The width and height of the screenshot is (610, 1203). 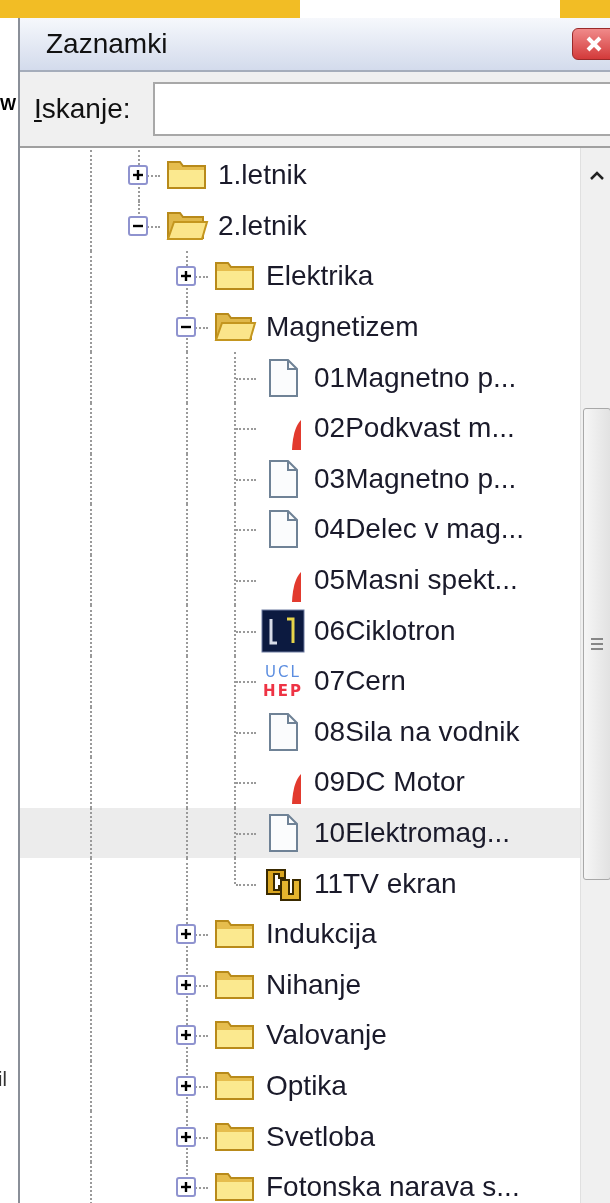 I want to click on background-text: il, so click(x=3, y=1079).